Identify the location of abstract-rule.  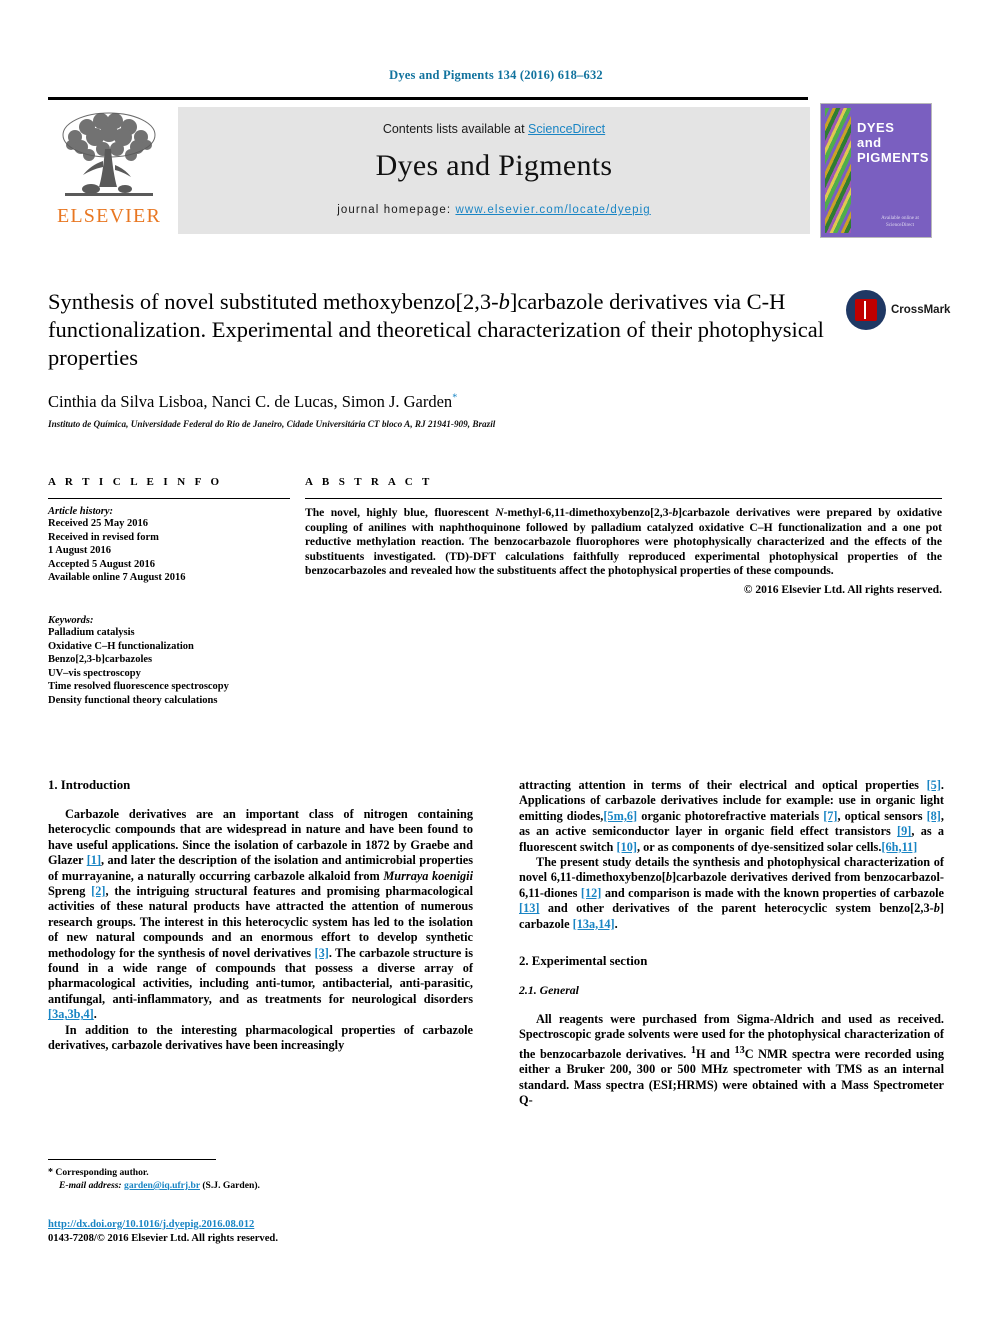
(623, 498).